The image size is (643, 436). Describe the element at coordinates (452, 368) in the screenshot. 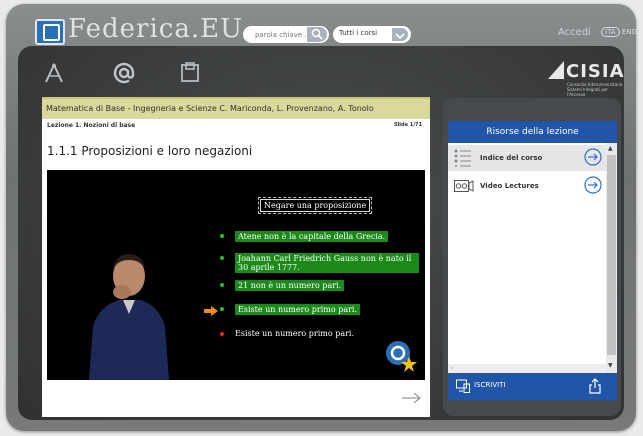

I see `scroll-left-icon: ‹` at that location.